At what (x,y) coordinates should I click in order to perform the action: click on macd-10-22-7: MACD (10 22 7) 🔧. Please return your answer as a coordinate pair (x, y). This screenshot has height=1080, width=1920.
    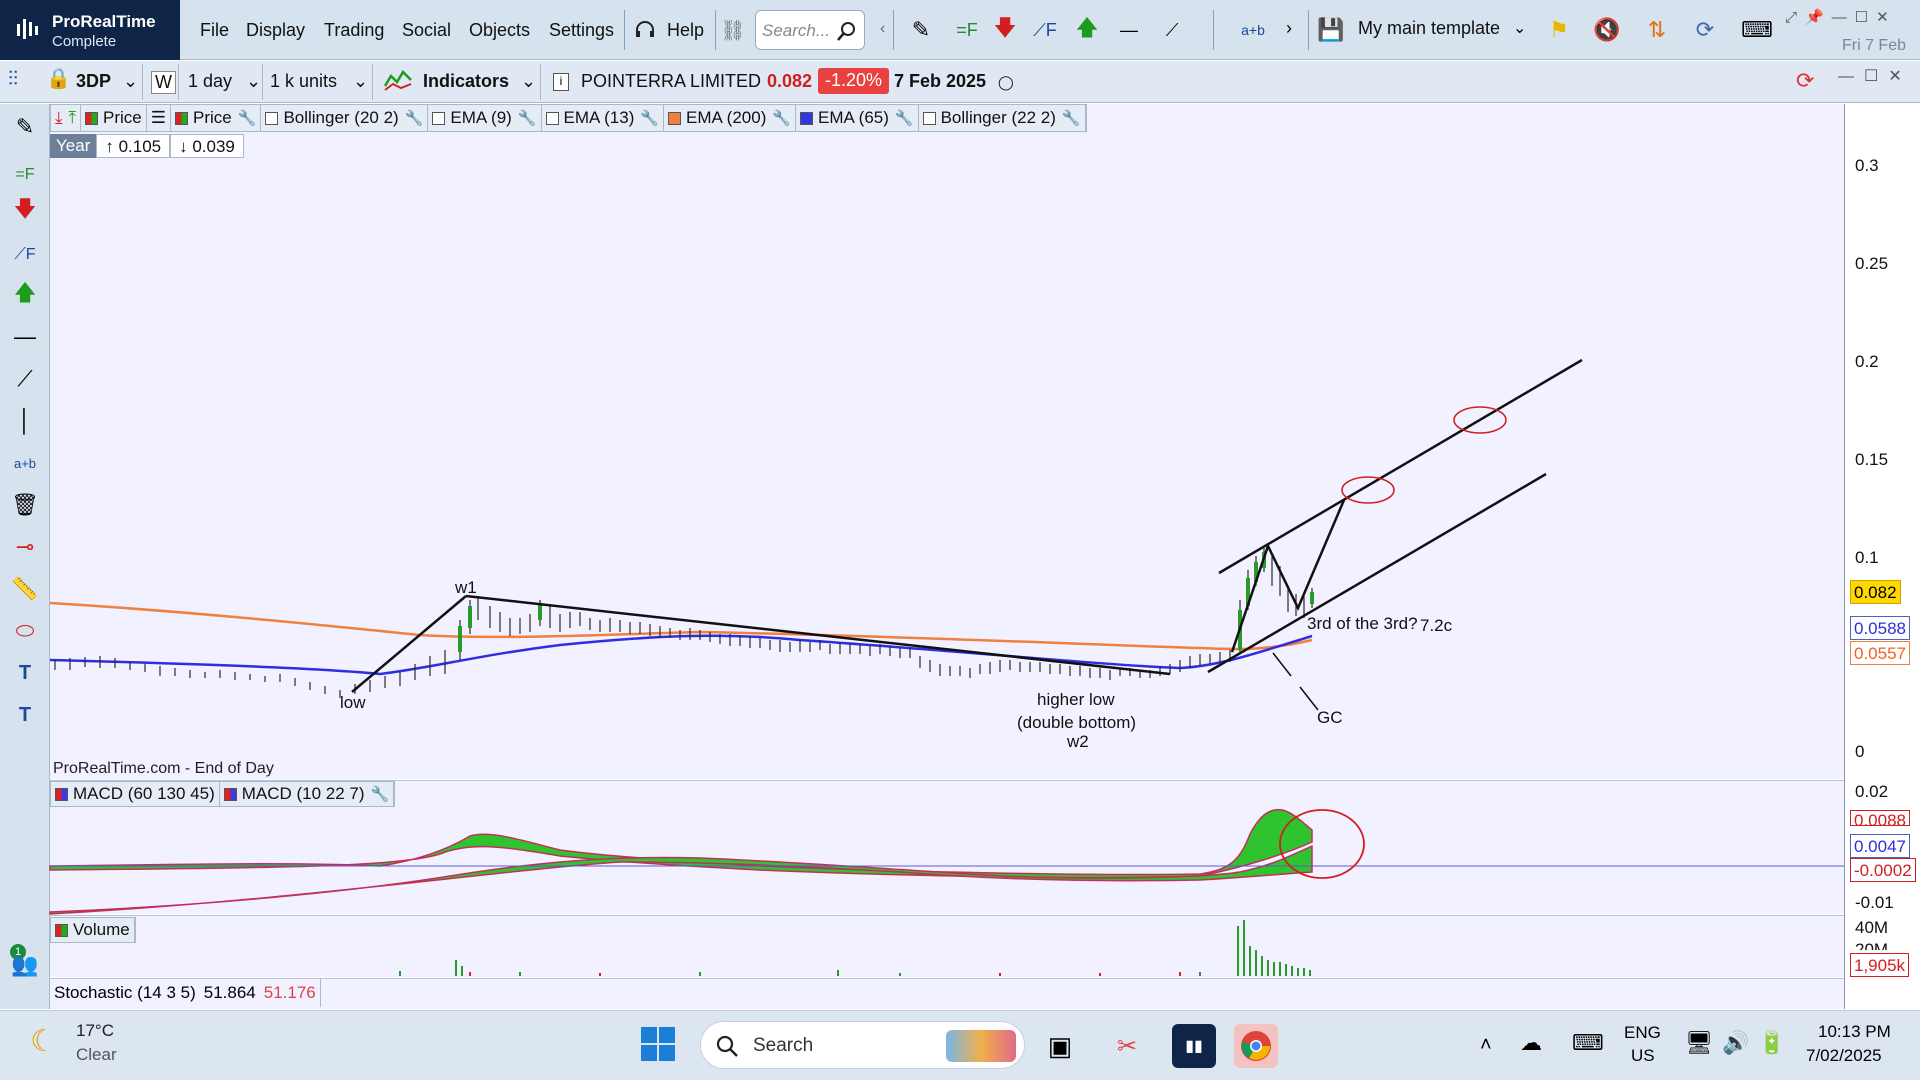
    Looking at the image, I should click on (307, 794).